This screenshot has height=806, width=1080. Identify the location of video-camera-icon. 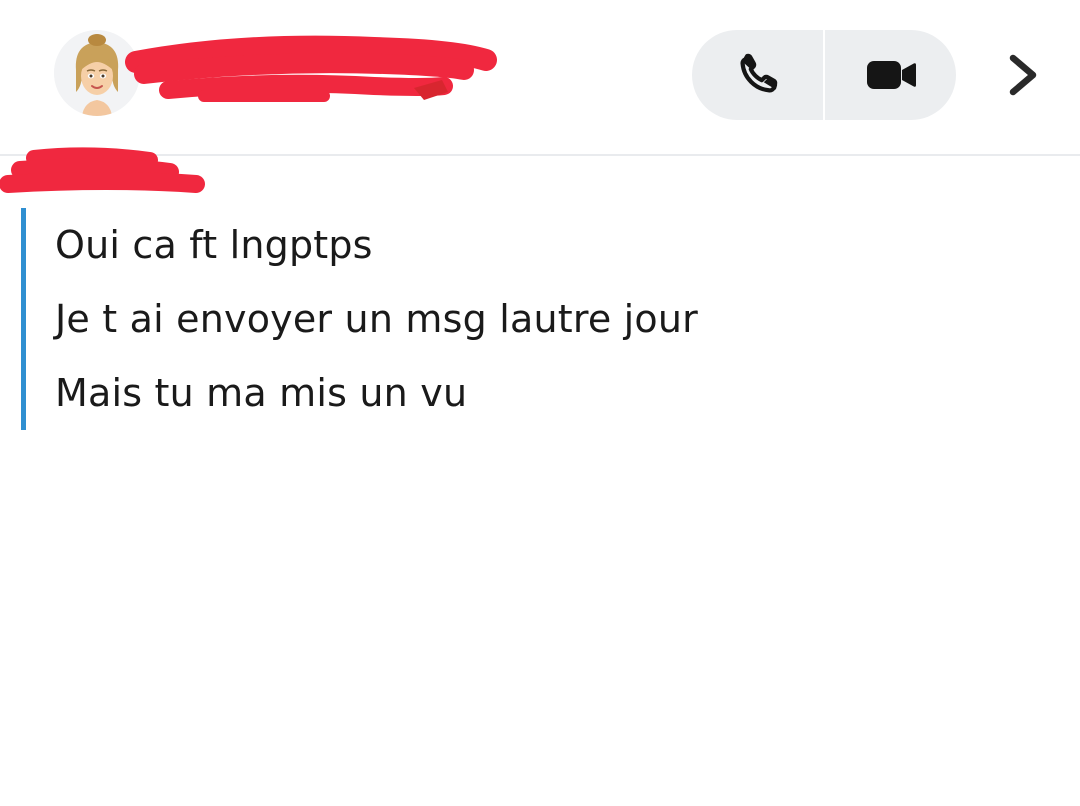
(891, 75).